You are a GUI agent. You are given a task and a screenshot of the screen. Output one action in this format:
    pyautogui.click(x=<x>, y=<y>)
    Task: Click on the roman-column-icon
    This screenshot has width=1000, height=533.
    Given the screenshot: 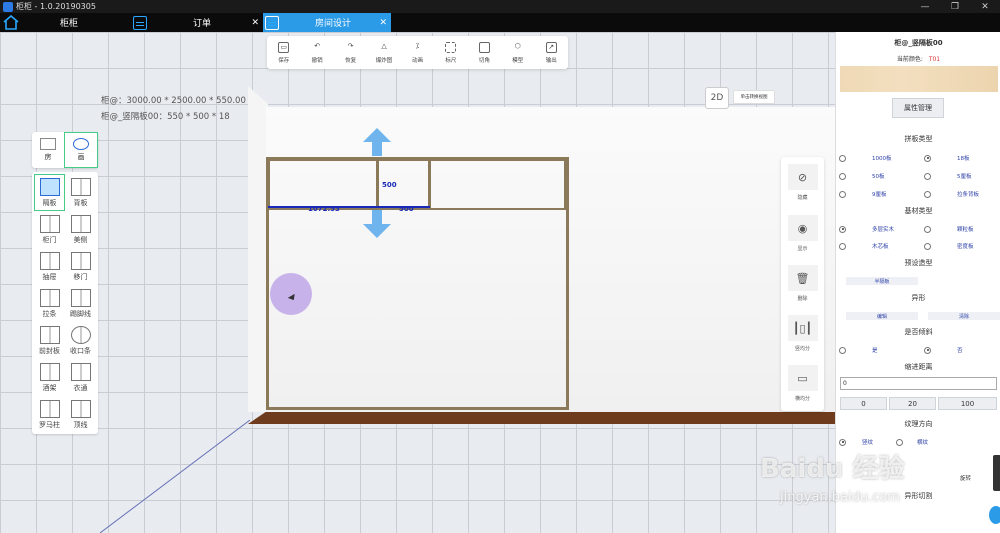 What is the action you would take?
    pyautogui.click(x=49, y=408)
    